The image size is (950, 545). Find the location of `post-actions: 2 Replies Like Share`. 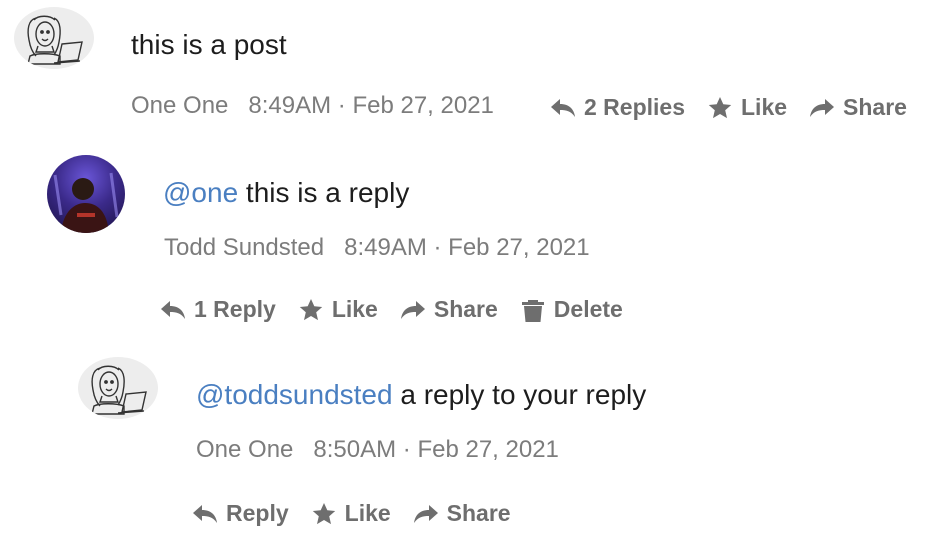

post-actions: 2 Replies Like Share is located at coordinates (739, 107).